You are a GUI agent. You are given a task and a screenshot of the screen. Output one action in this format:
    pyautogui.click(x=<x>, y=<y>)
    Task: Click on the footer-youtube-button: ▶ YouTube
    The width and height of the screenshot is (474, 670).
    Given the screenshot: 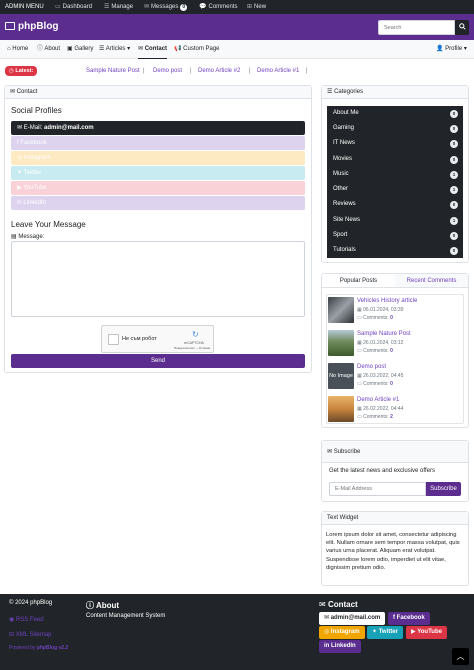 What is the action you would take?
    pyautogui.click(x=426, y=632)
    